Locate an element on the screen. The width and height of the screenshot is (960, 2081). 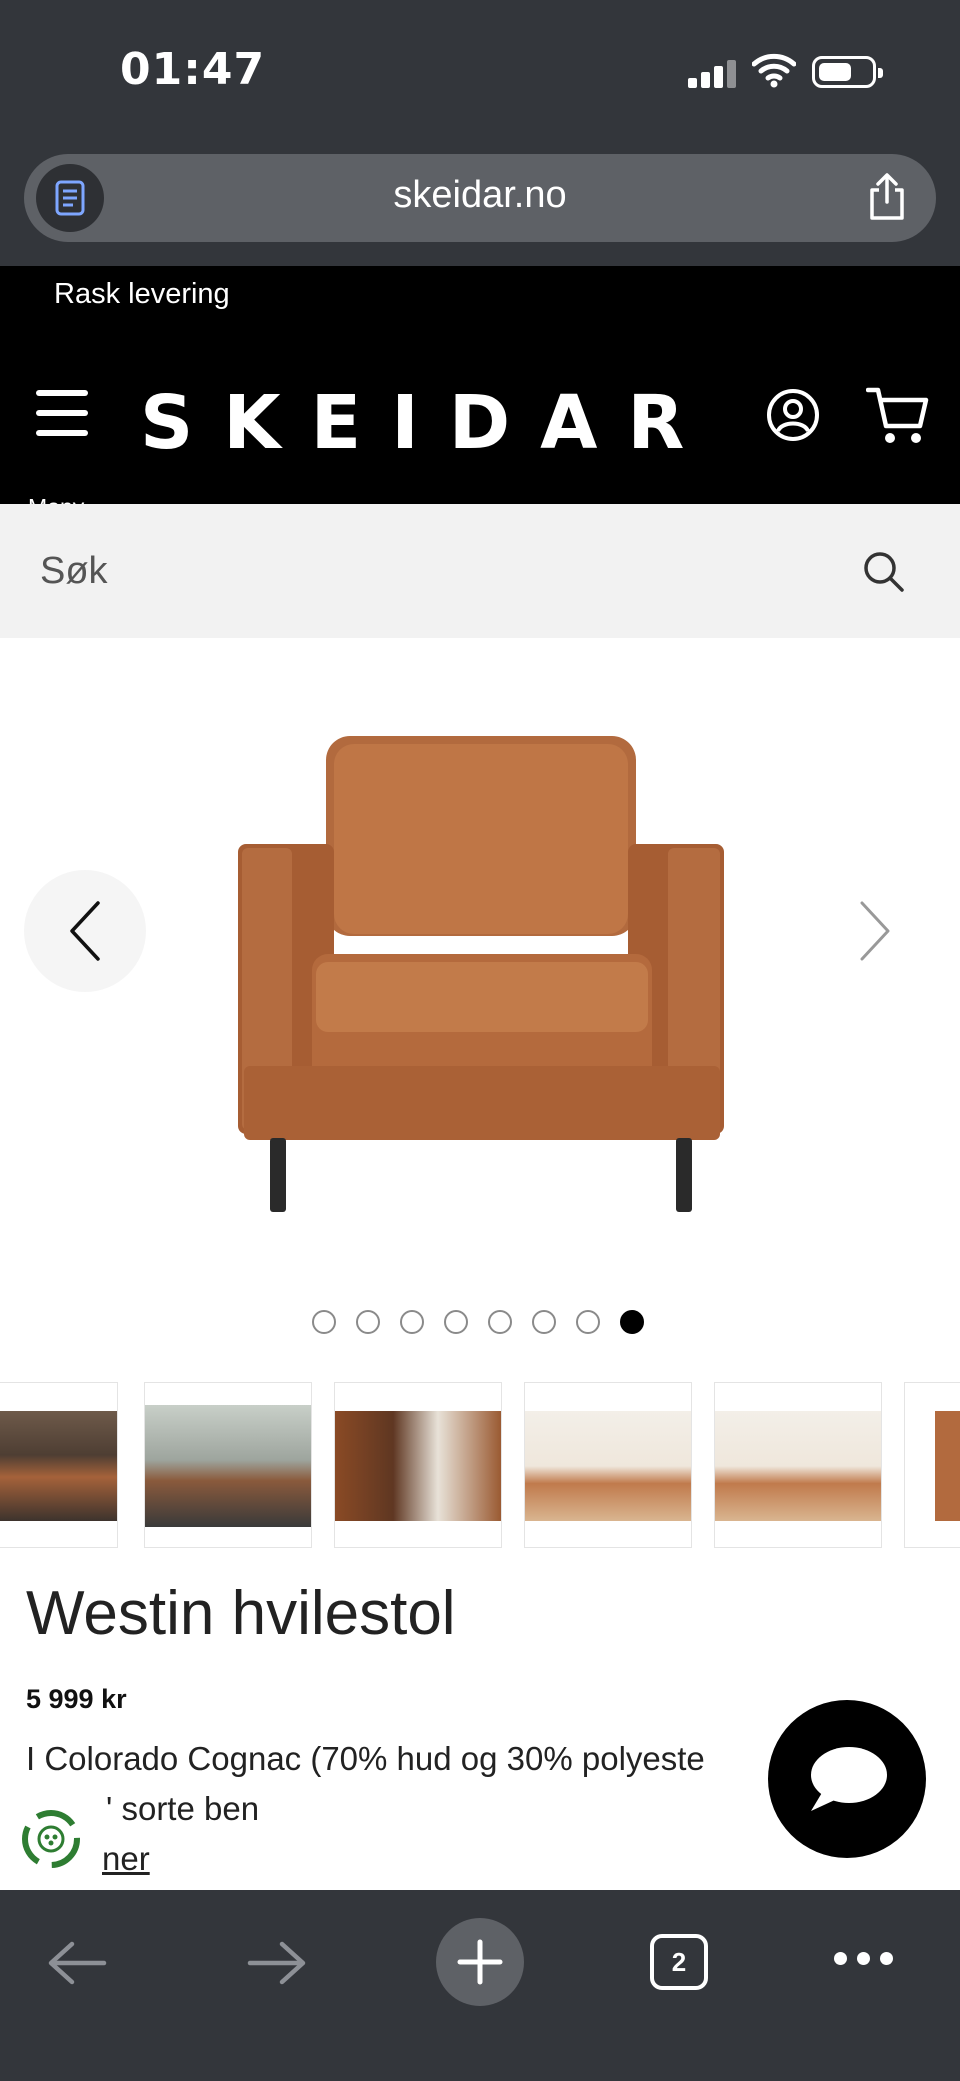
arrow-right-icon is located at coordinates (277, 1963).